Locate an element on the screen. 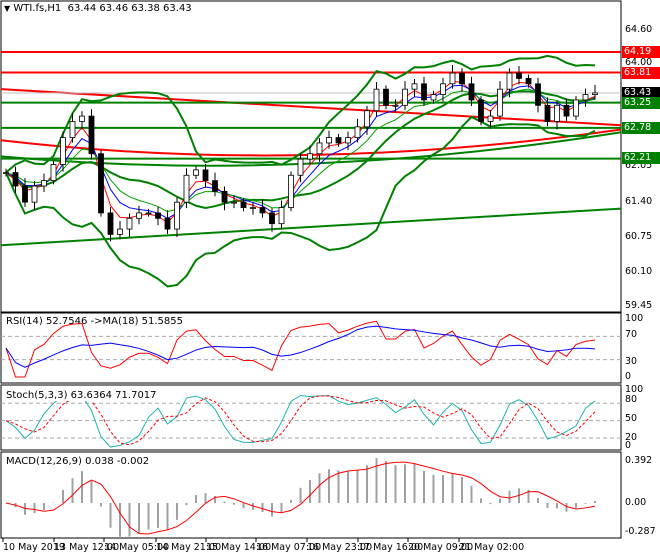 The height and width of the screenshot is (560, 660). level-tag: 62.21 is located at coordinates (641, 158).